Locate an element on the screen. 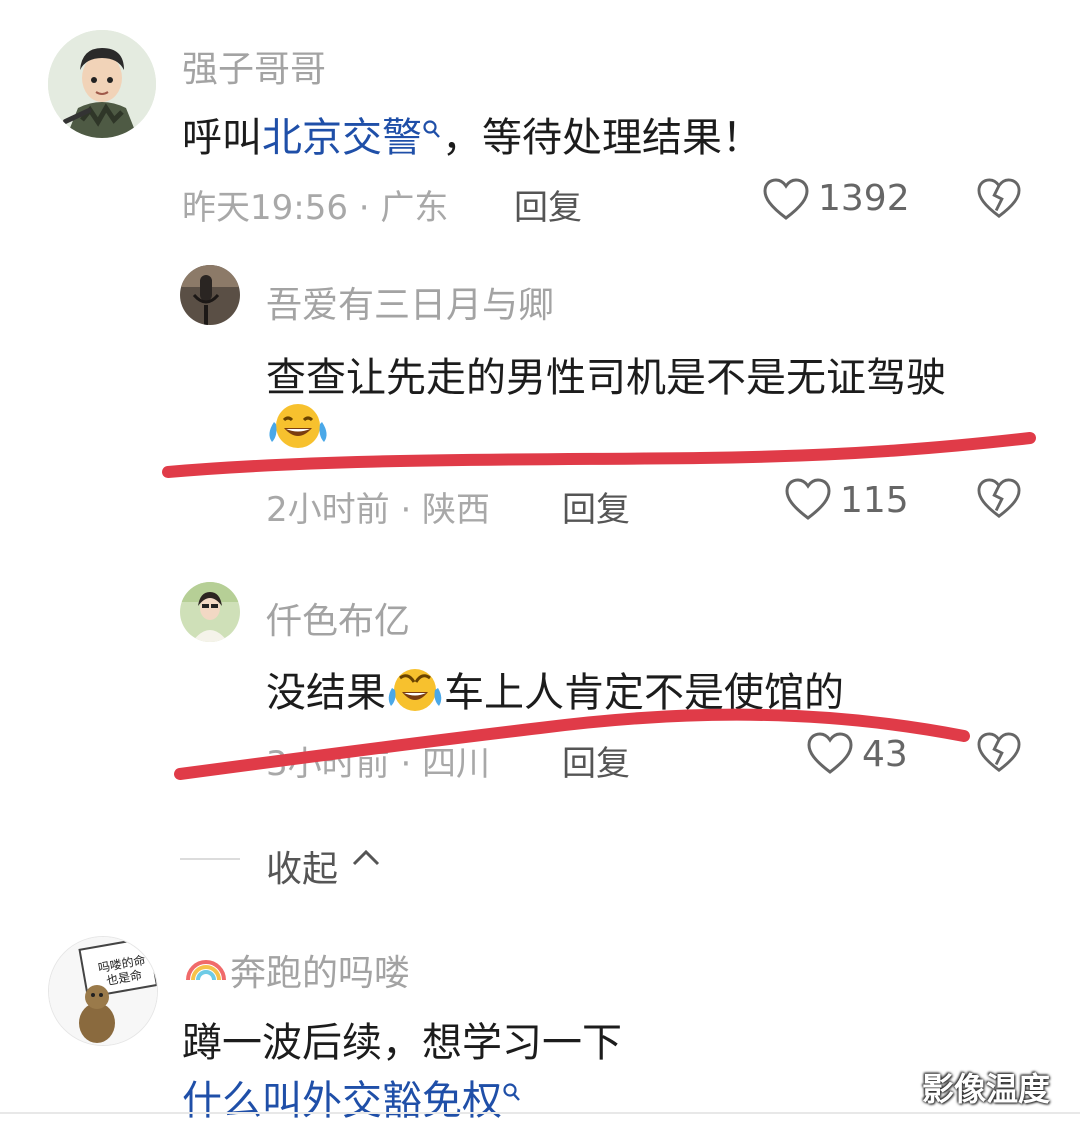 The image size is (1080, 1126). search-link: 北京交警 is located at coordinates (352, 138).